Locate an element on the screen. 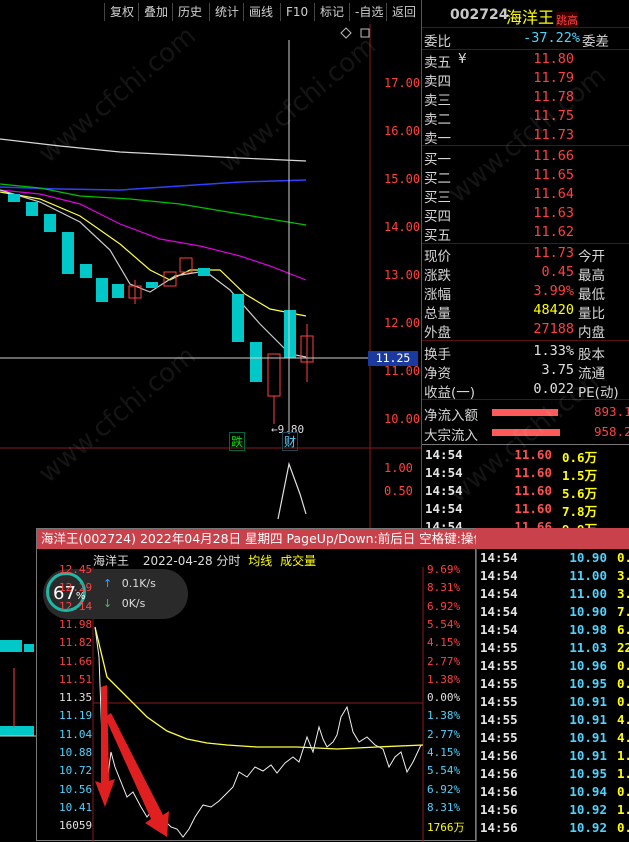 This screenshot has height=842, width=629. tick-row: 14:5610.951.1 is located at coordinates (554, 773).